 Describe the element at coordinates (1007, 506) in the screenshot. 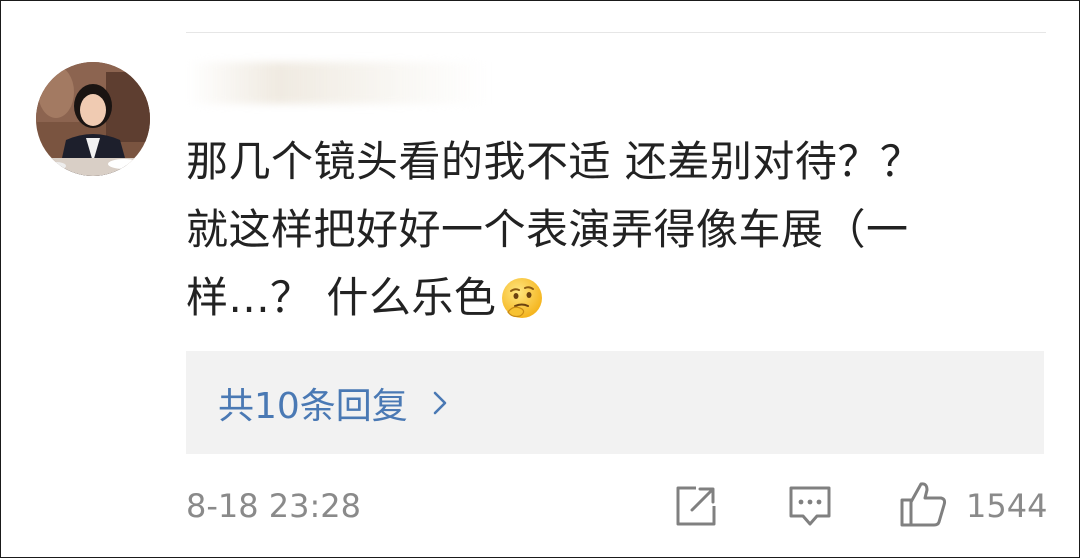

I see `like-count: 1544` at that location.